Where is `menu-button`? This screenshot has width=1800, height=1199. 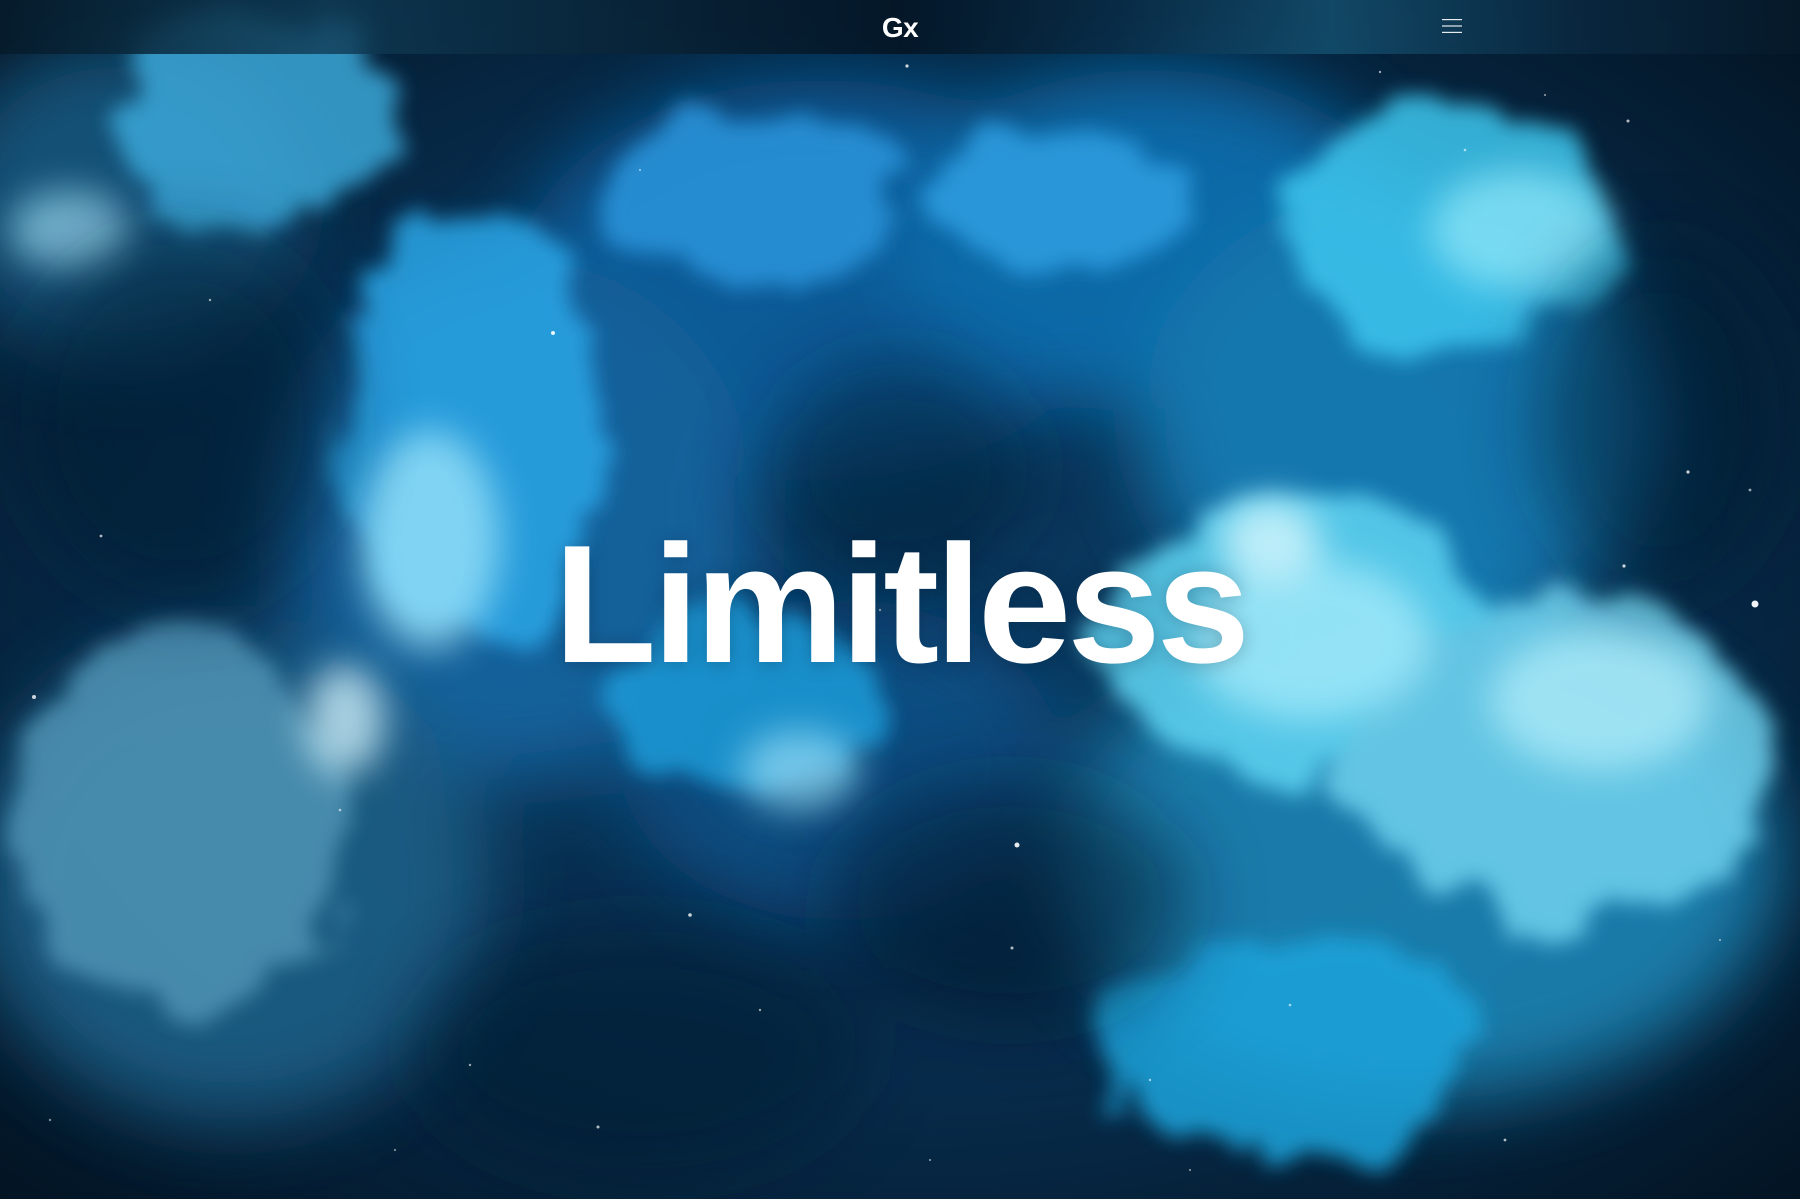
menu-button is located at coordinates (1452, 26).